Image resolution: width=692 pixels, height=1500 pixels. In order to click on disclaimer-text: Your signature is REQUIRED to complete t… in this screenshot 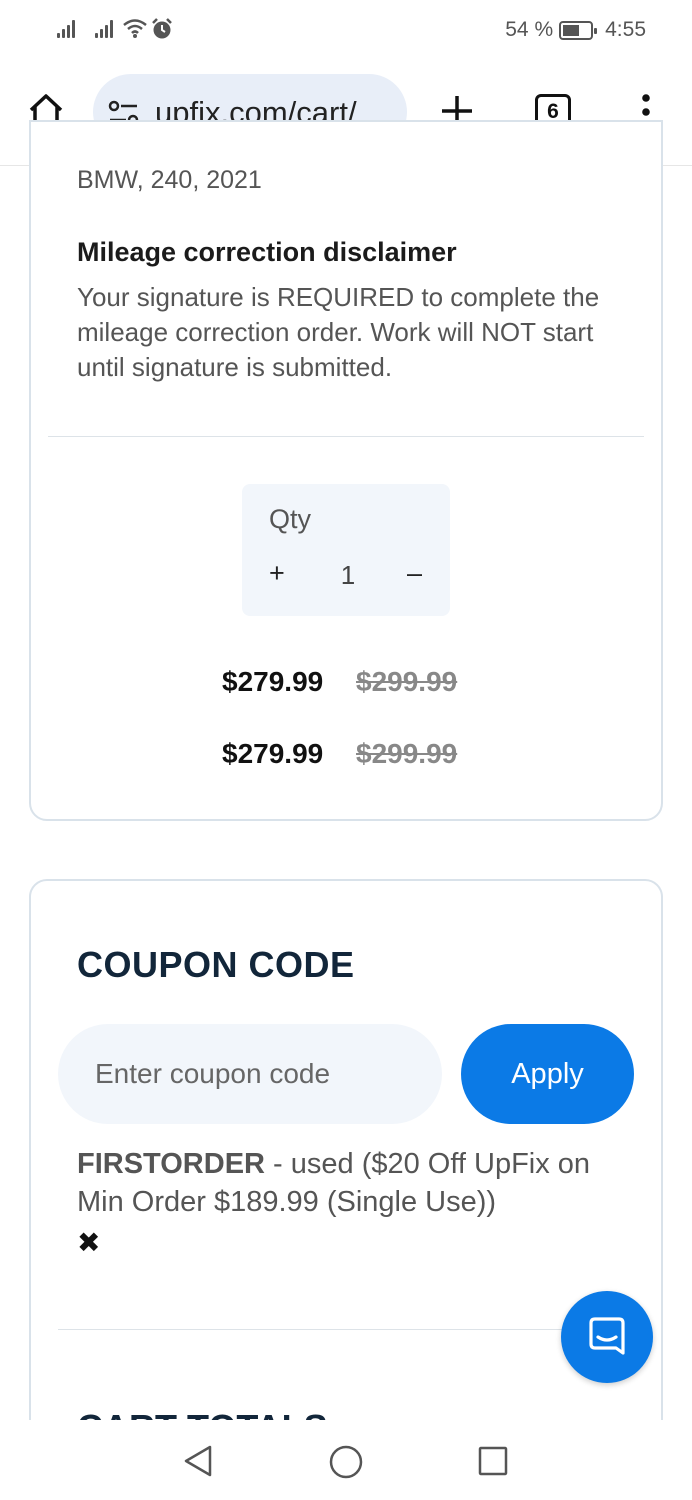, I will do `click(338, 332)`.